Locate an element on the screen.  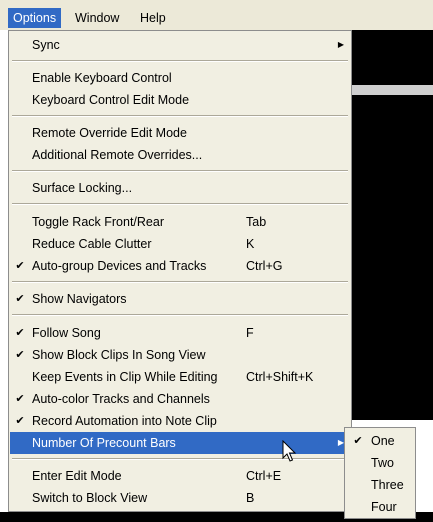
menu-item-shortcut: Ctrl+G is located at coordinates (264, 266).